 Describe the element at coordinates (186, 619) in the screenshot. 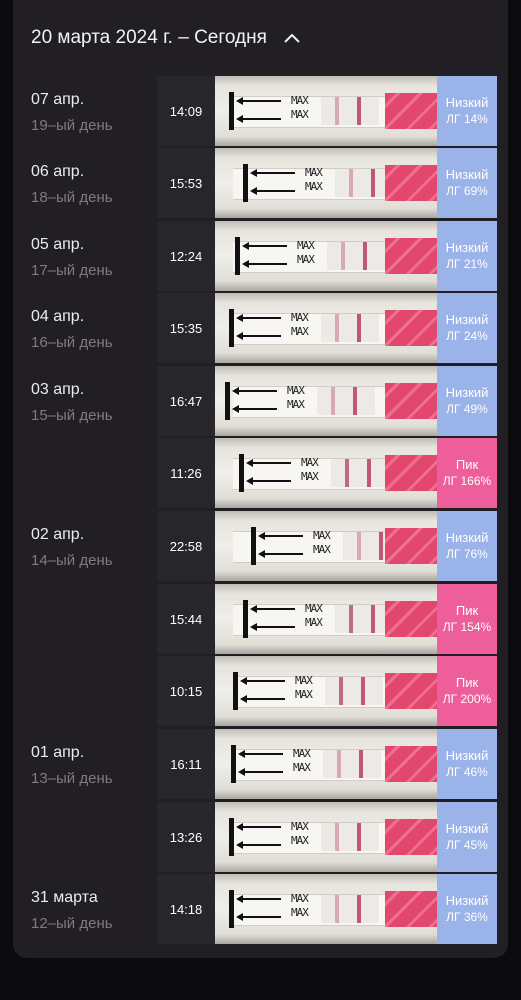

I see `test-time: 15:44` at that location.